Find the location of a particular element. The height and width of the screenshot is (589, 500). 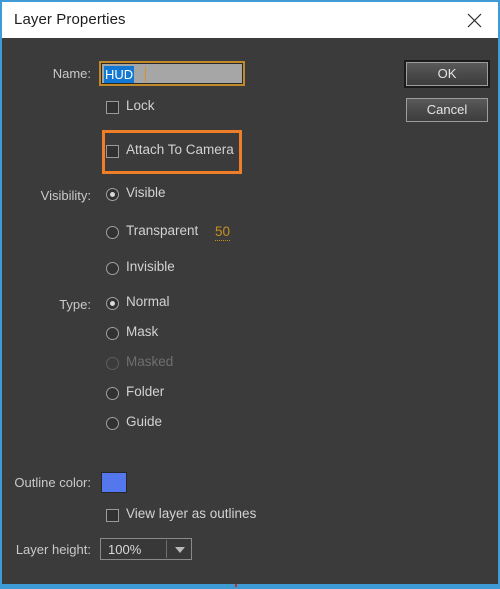

dropdown-separator is located at coordinates (166, 549).